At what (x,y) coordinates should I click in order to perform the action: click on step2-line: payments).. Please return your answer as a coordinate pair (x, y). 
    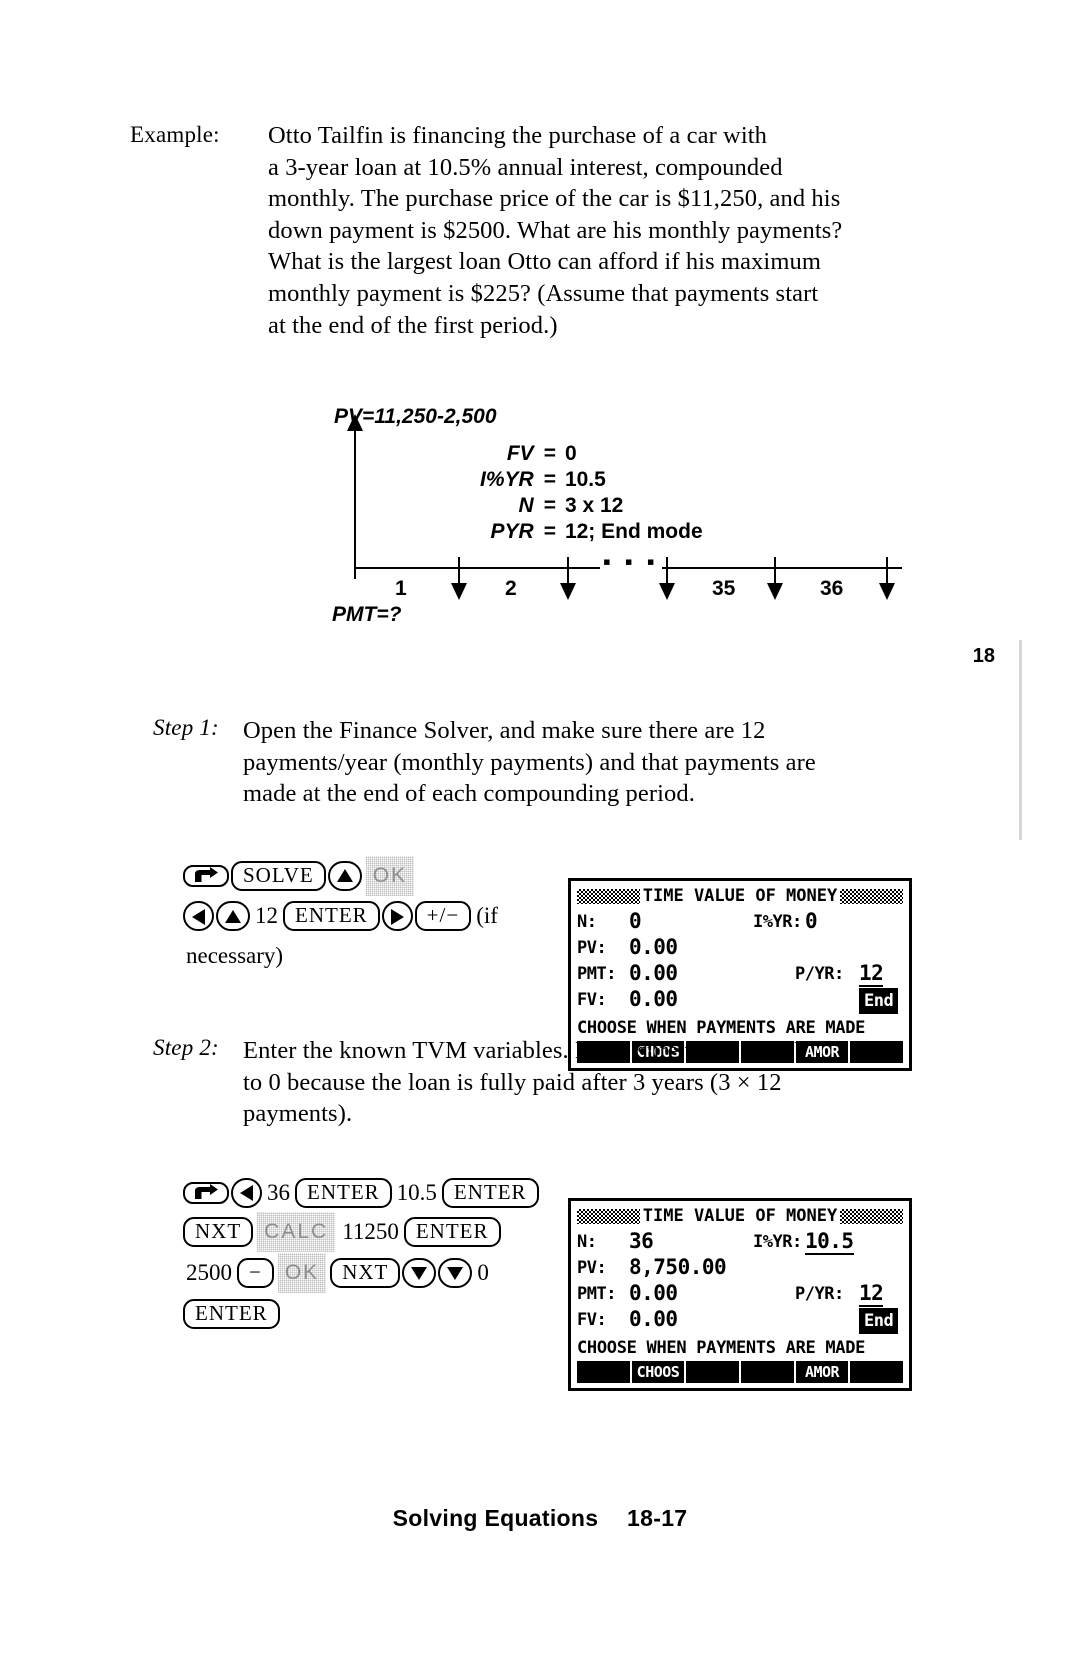
    Looking at the image, I should click on (298, 1114).